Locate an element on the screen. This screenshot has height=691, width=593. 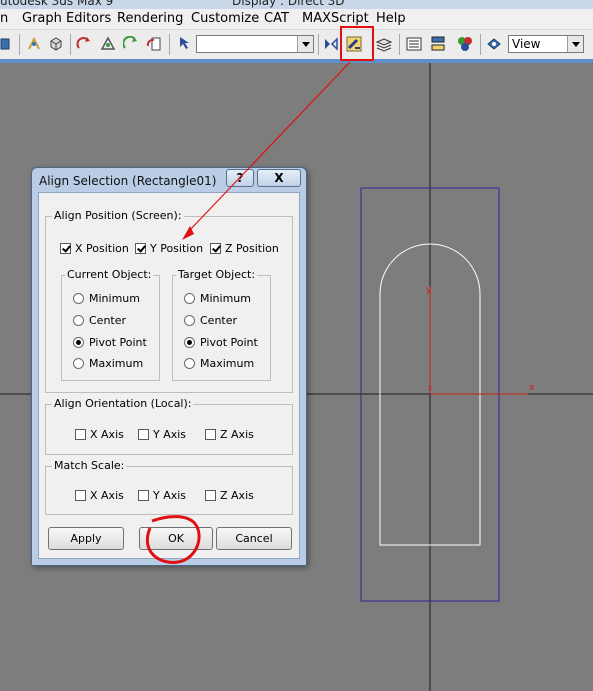
annotation-arrow-line is located at coordinates (269, 147).